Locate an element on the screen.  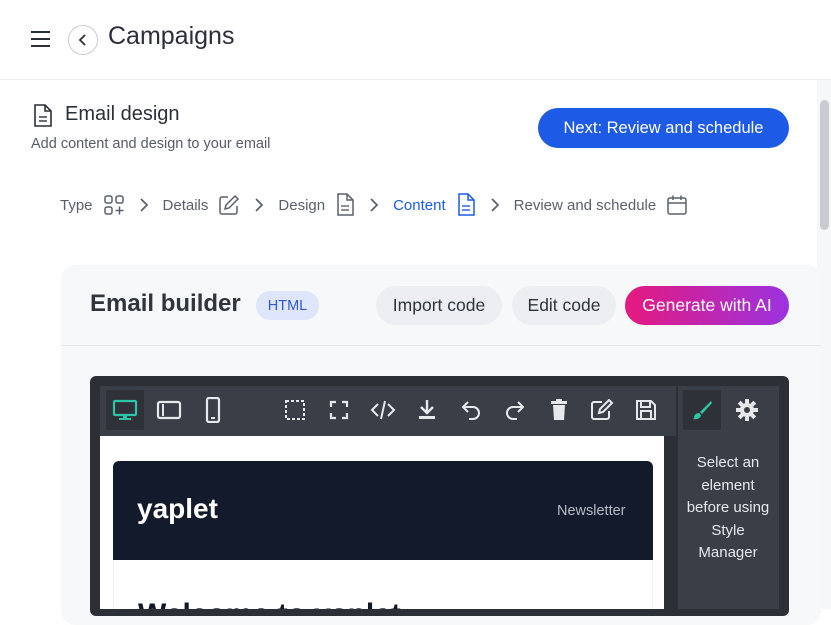
delete-button is located at coordinates (559, 410).